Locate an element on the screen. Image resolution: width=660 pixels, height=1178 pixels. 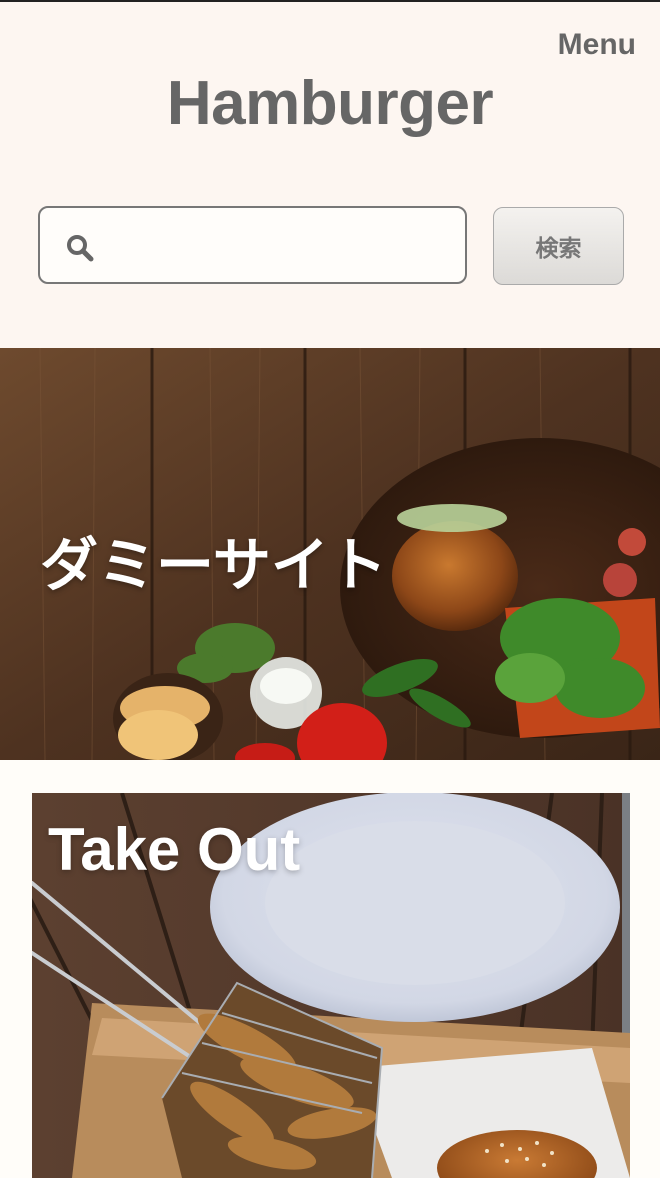
search-field is located at coordinates (252, 245).